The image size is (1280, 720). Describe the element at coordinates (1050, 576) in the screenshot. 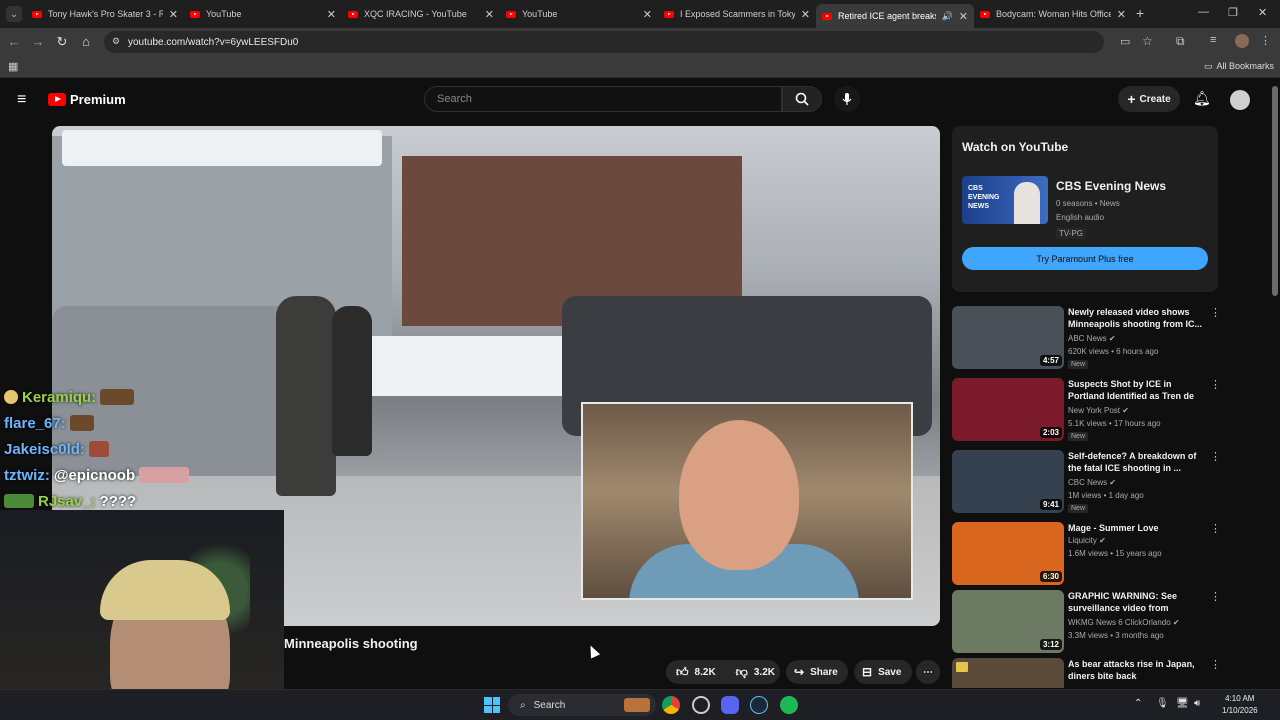

I see `duration-badge: 6:30` at that location.